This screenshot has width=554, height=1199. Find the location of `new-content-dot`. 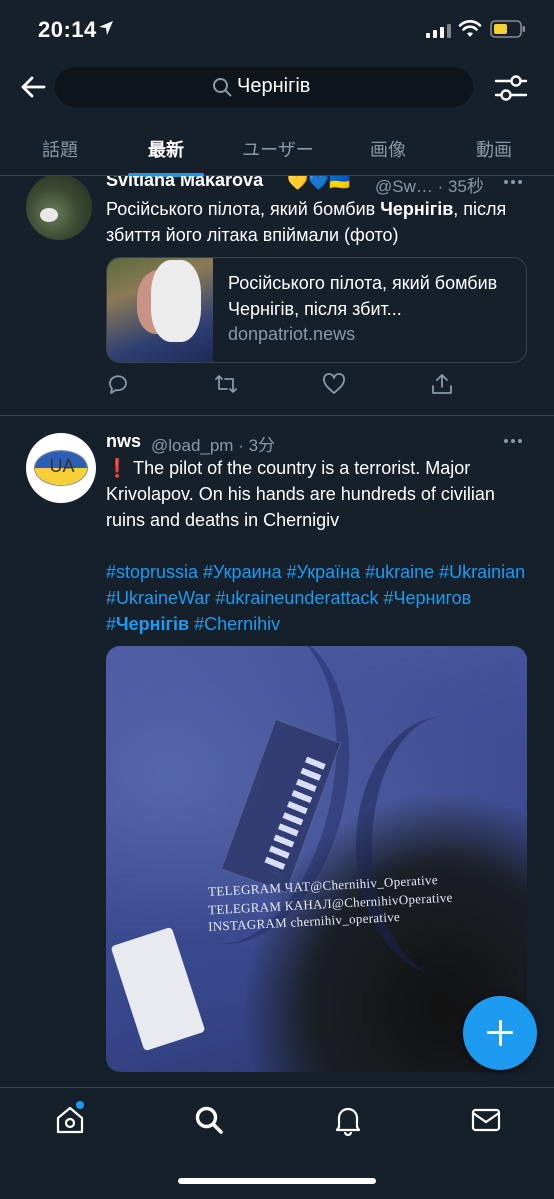

new-content-dot is located at coordinates (80, 1105).